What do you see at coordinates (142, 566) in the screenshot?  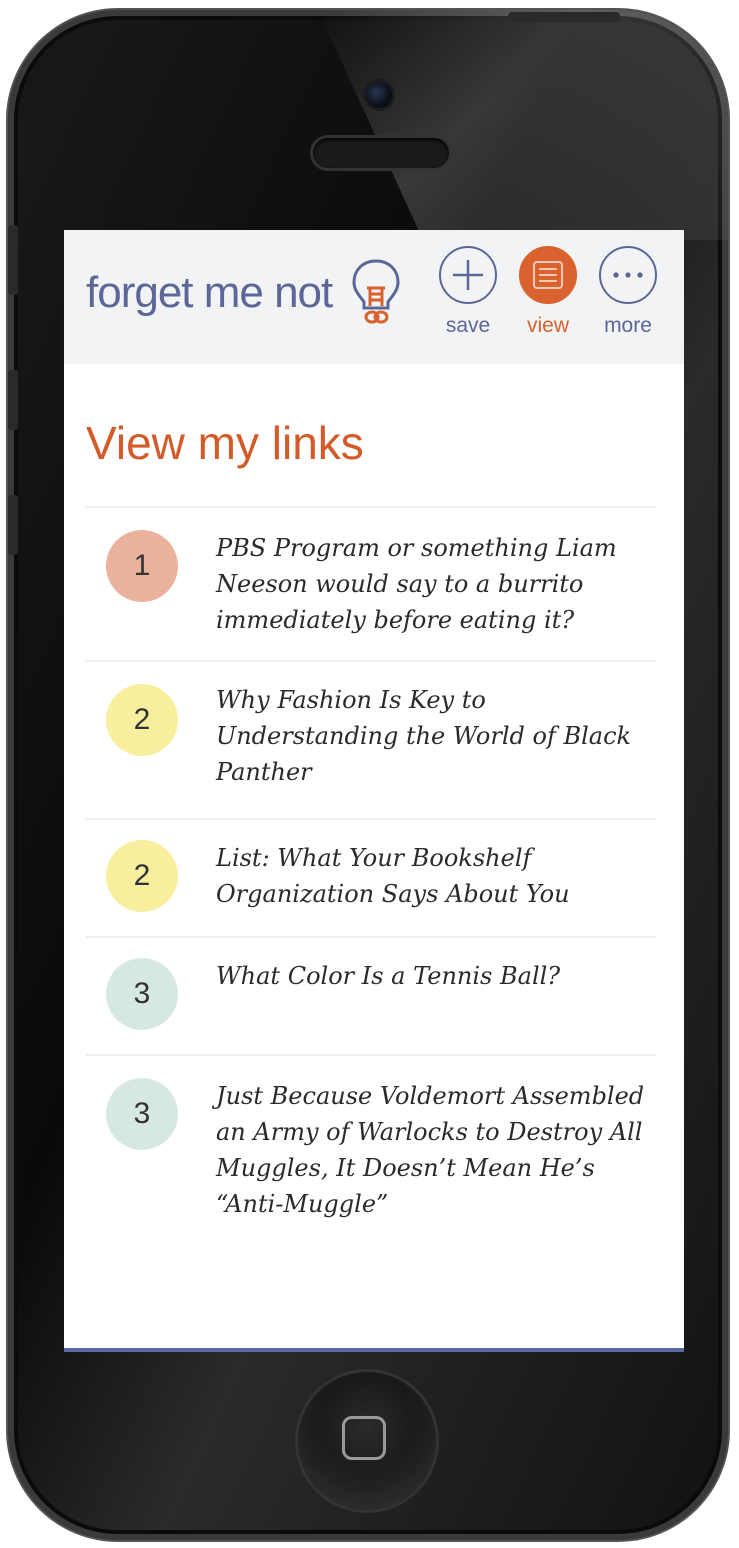 I see `rank-badge: 1` at bounding box center [142, 566].